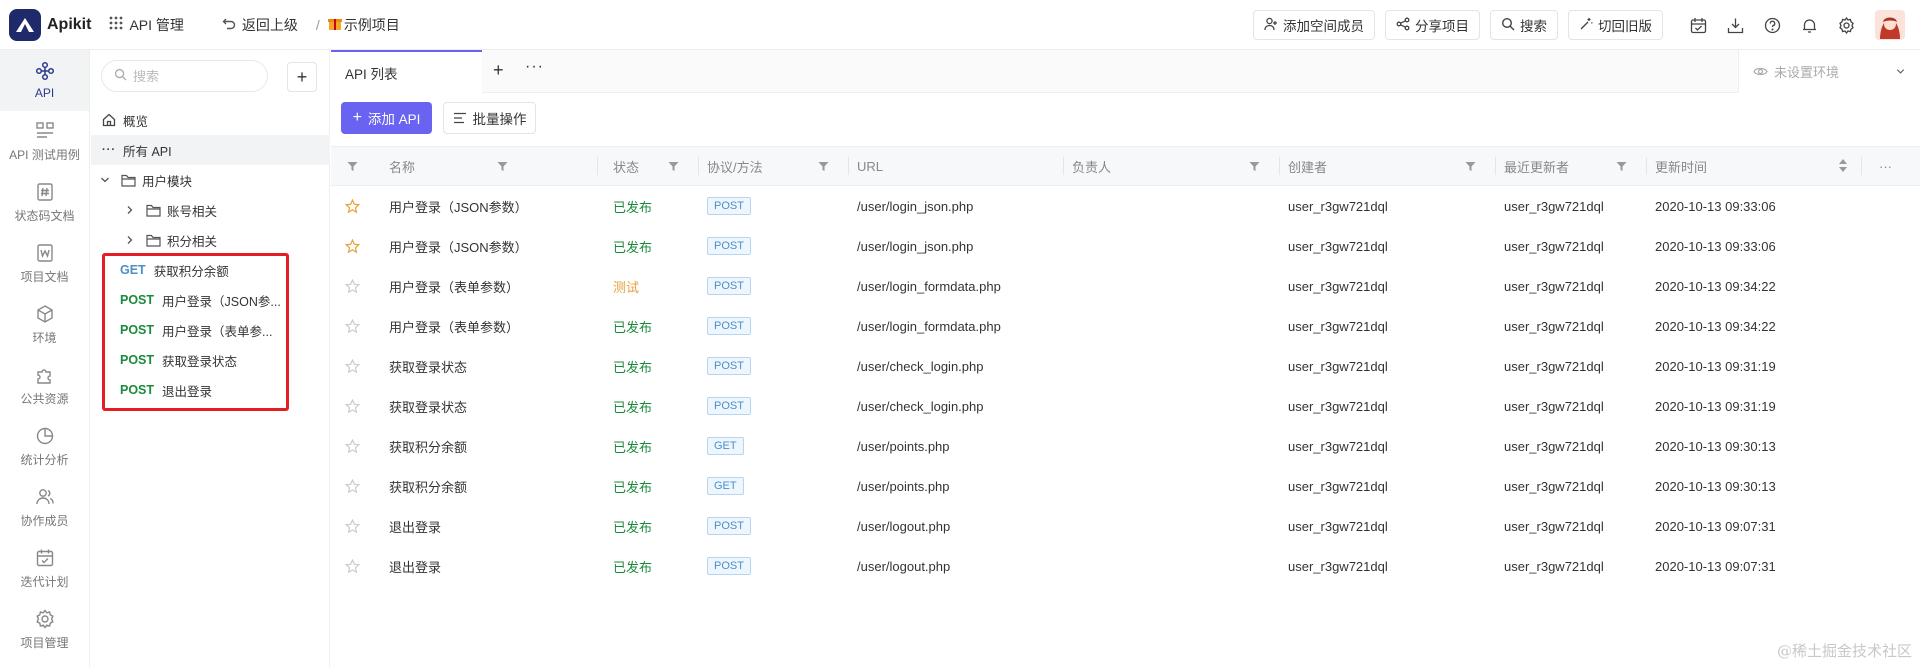 Image resolution: width=1920 pixels, height=667 pixels. What do you see at coordinates (1772, 25) in the screenshot?
I see `help-icon` at bounding box center [1772, 25].